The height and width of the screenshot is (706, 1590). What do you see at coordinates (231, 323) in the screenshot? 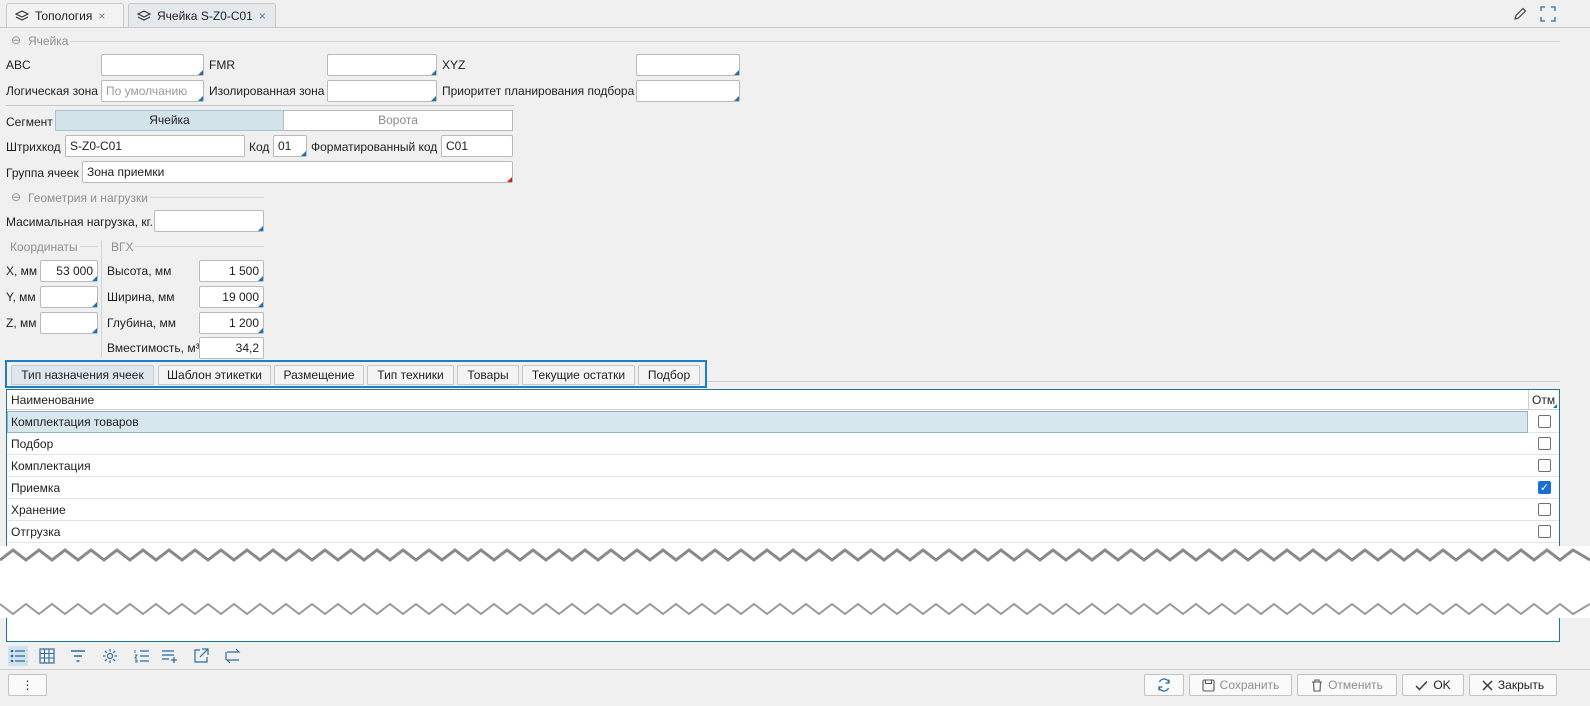
I see `depth-field: 1 200` at bounding box center [231, 323].